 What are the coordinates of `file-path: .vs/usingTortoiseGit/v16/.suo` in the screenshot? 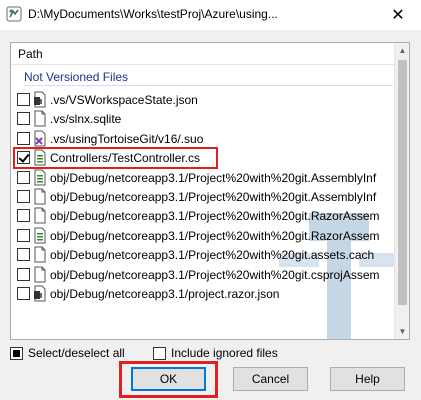 It's located at (127, 138).